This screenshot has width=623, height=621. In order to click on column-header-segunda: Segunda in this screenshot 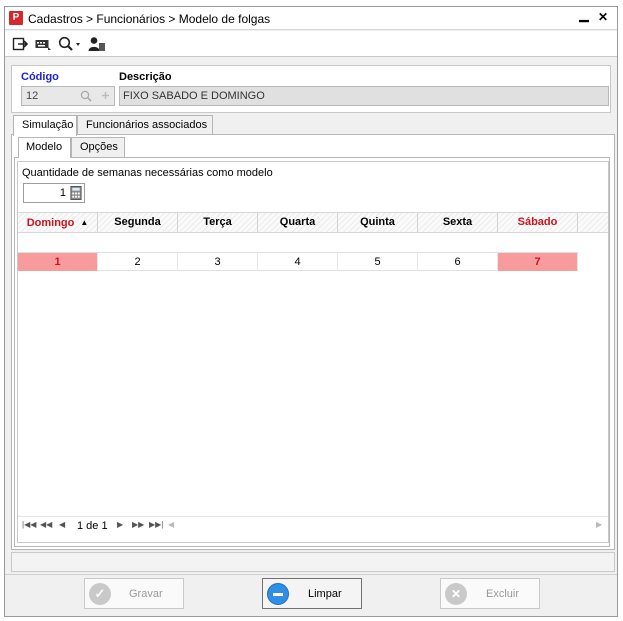, I will do `click(138, 222)`.